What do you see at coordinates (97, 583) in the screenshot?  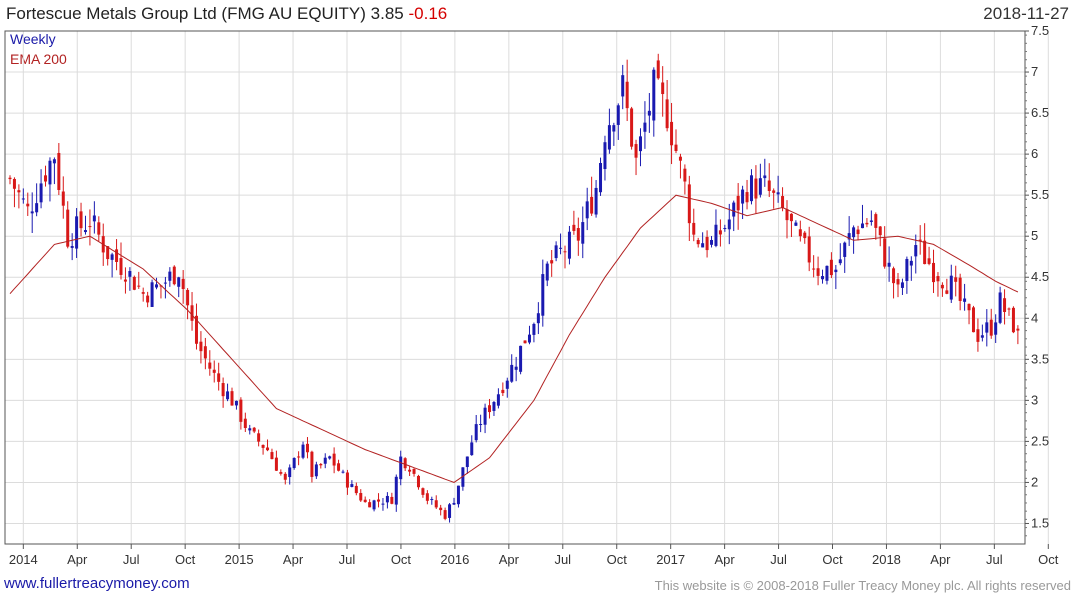 I see `site-link: www.fullertreacymoney.com` at bounding box center [97, 583].